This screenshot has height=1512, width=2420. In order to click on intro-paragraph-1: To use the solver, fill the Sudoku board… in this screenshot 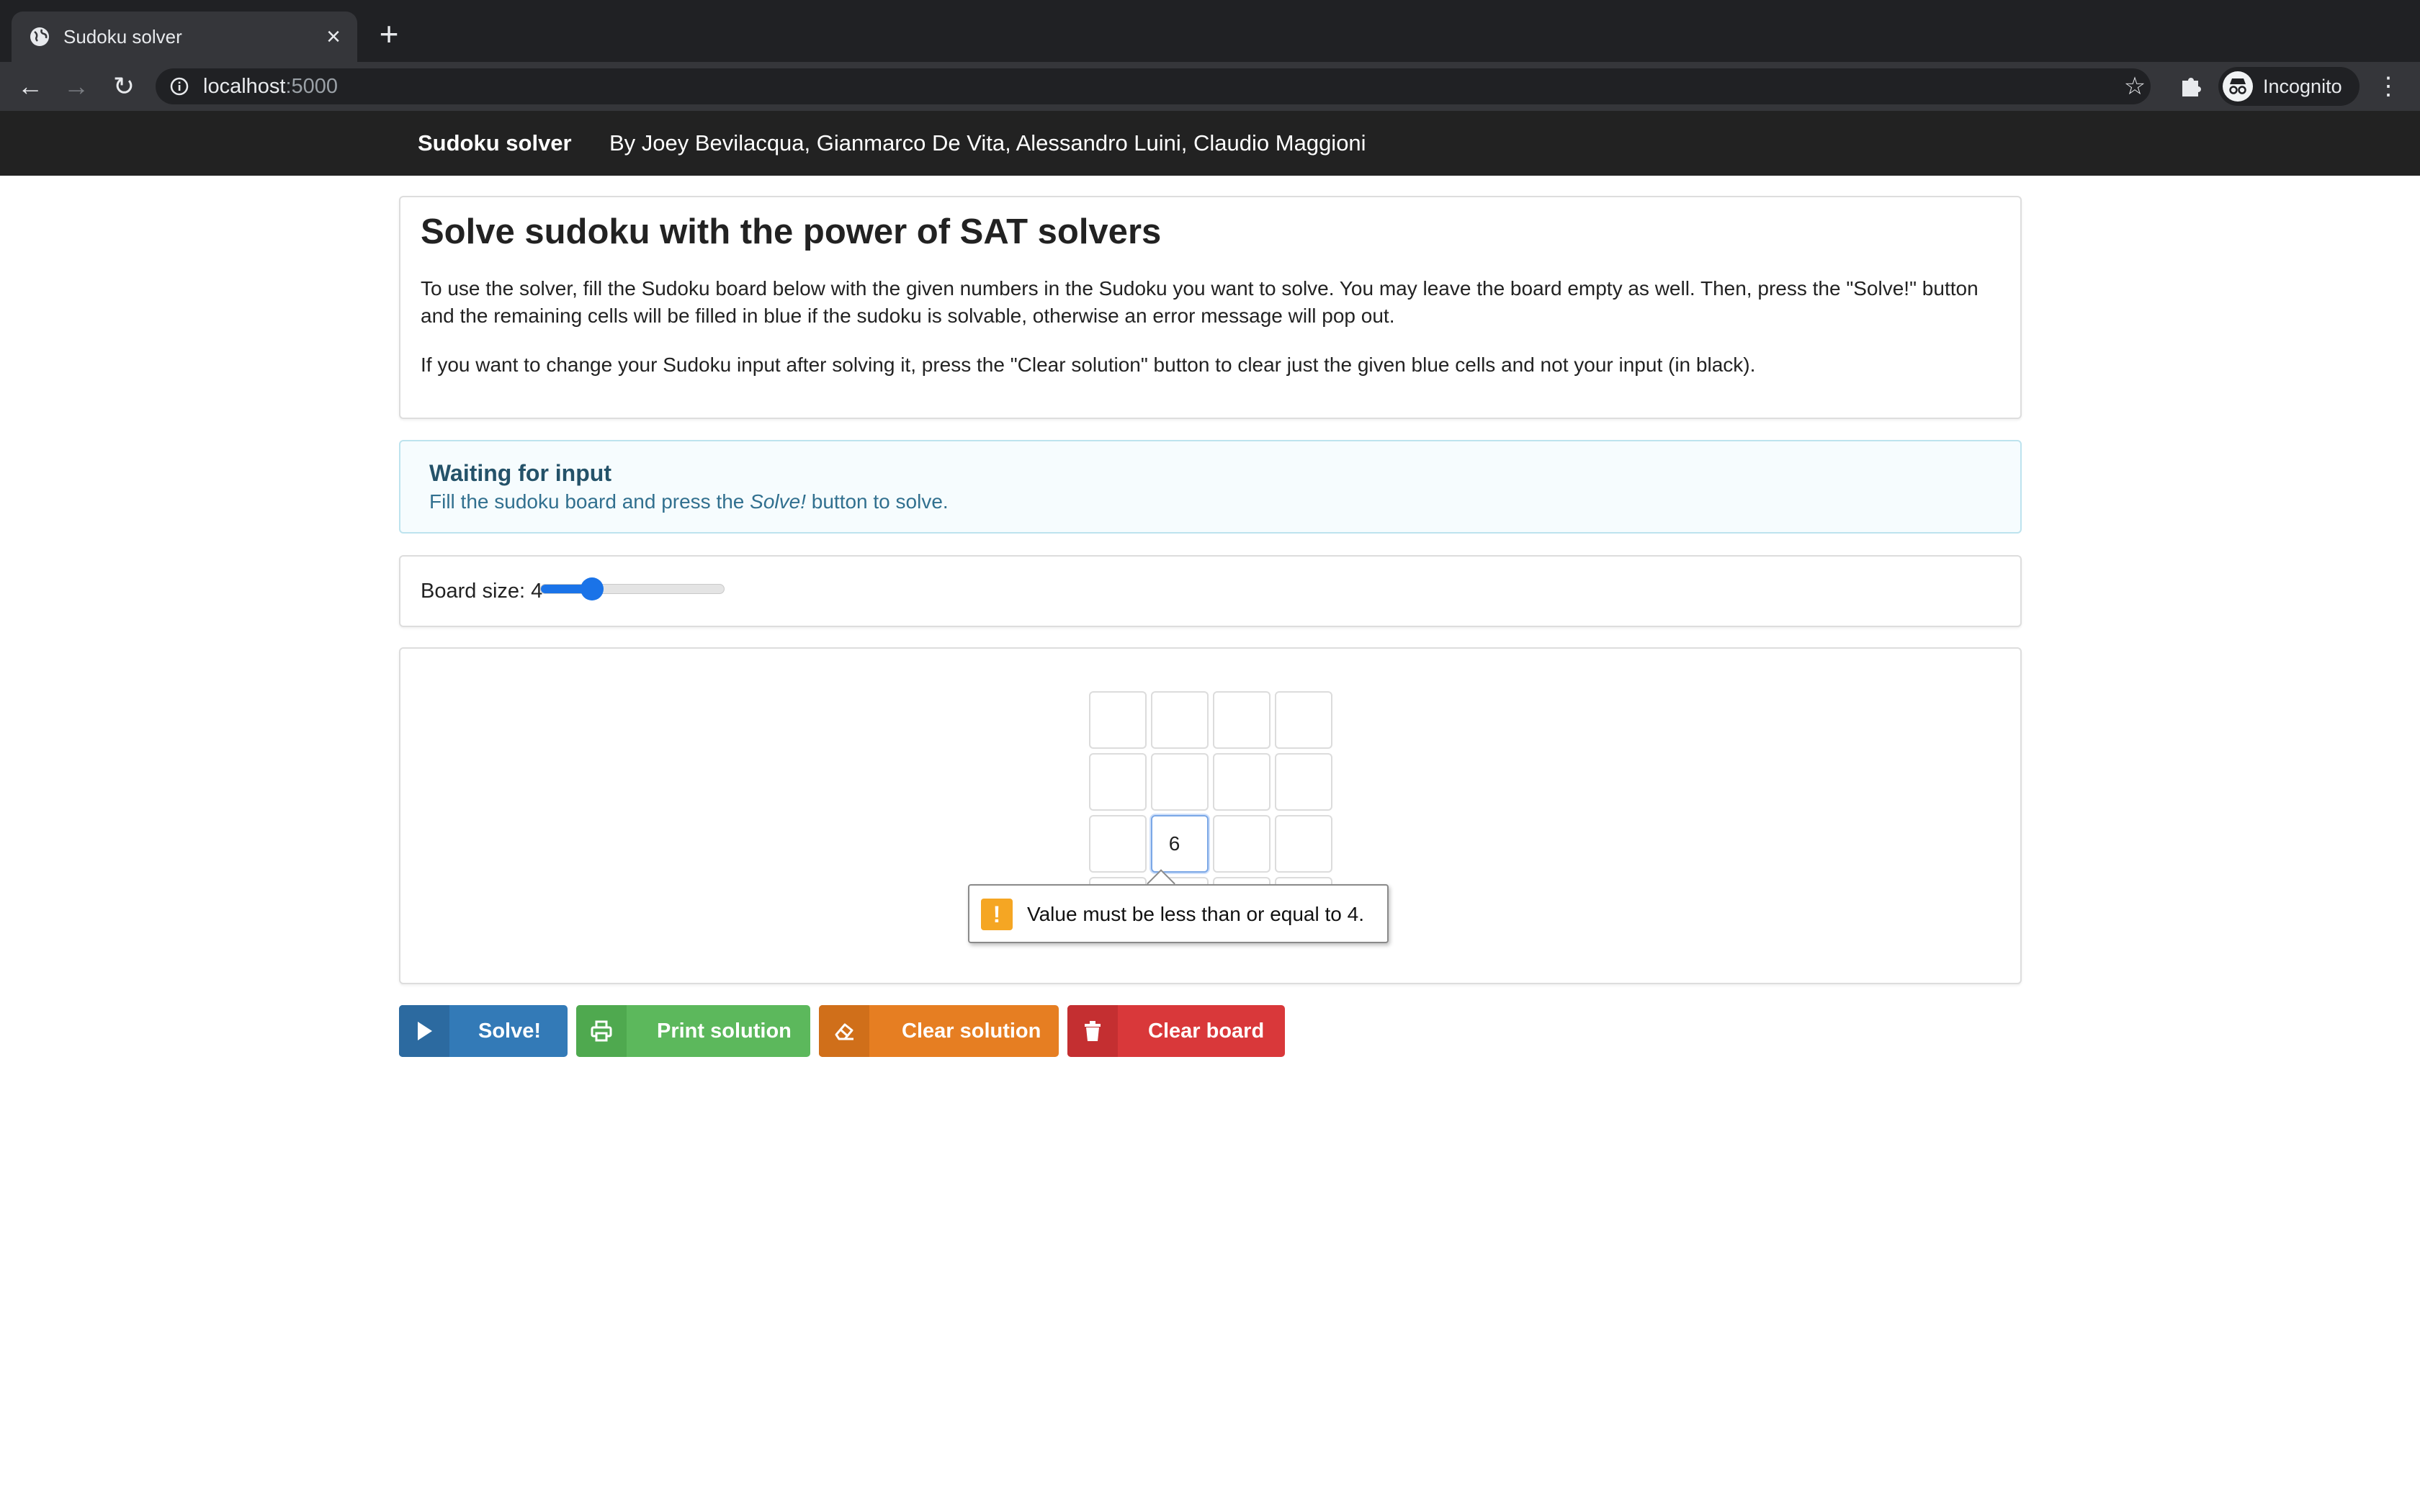, I will do `click(1199, 302)`.